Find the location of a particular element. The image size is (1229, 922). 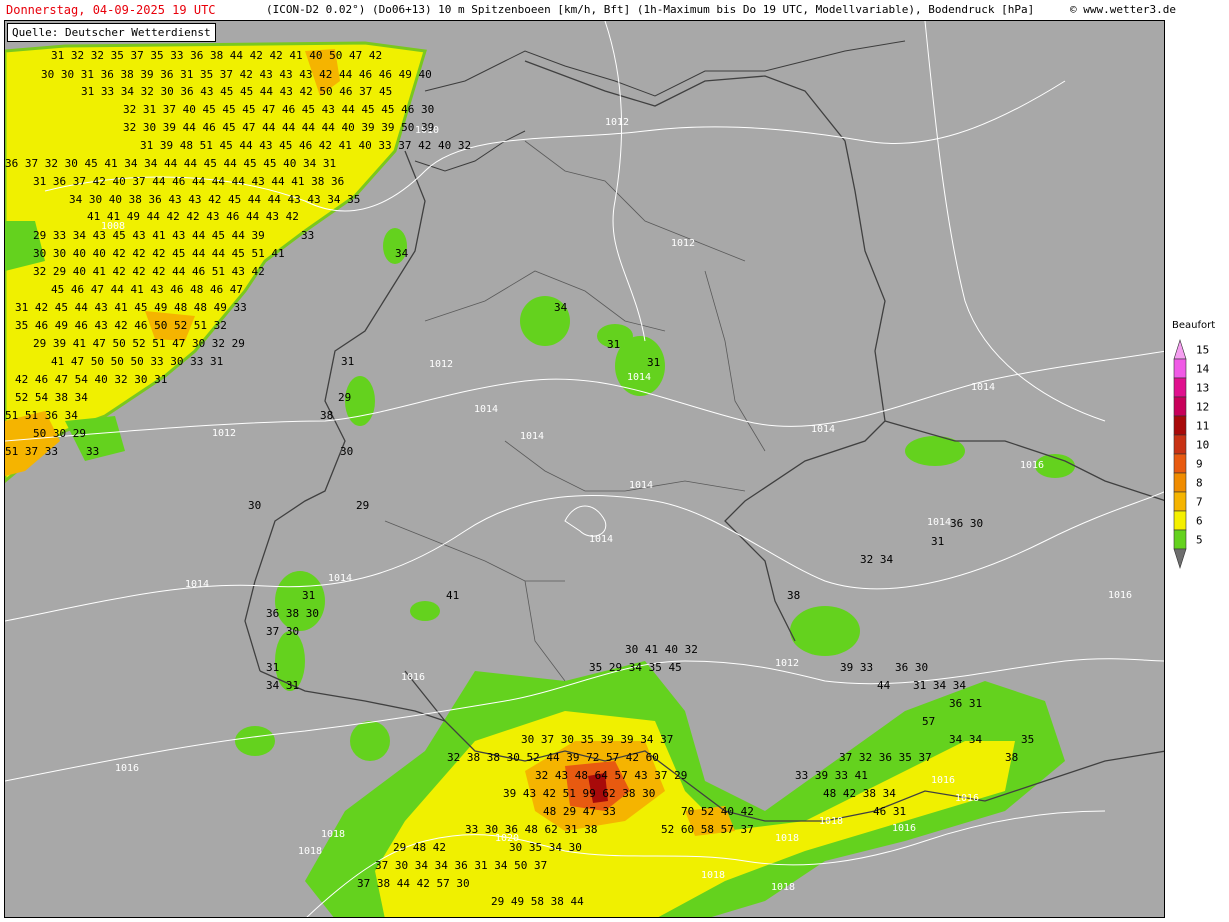

gust-value: 32 38 38 30 52 44 39 72 57 42 60 is located at coordinates (553, 757).